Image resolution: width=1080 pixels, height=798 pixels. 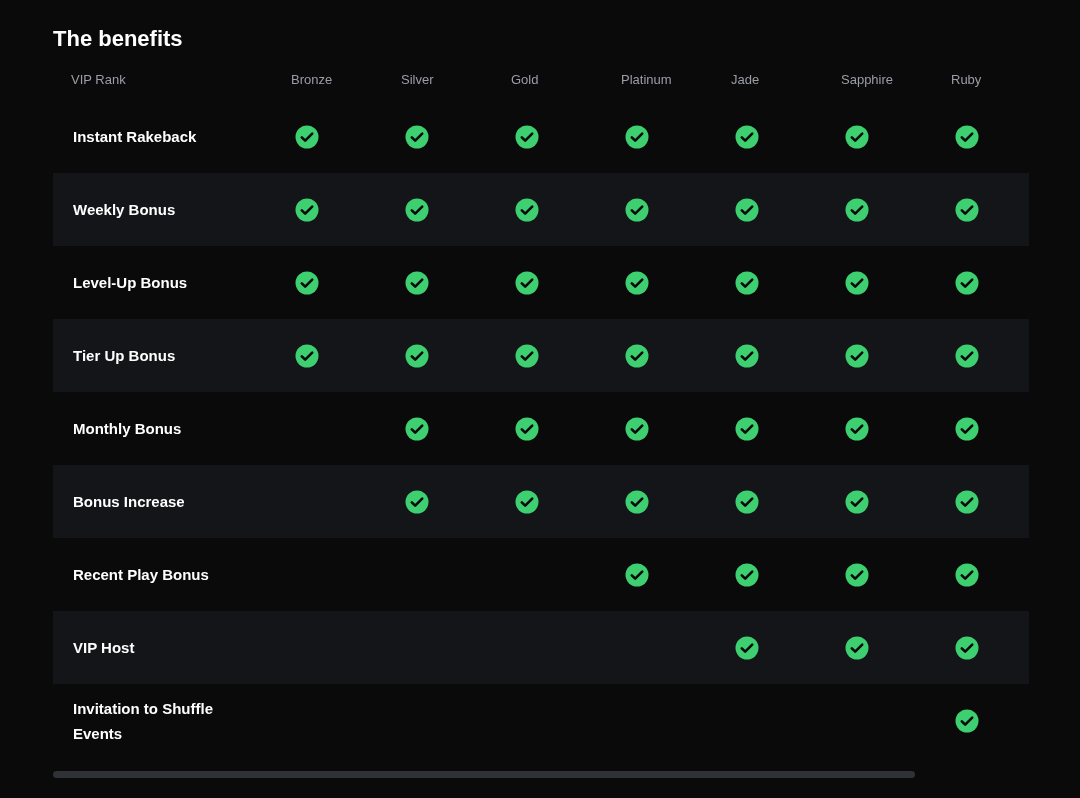 I want to click on column-header: Sapphire, so click(x=868, y=80).